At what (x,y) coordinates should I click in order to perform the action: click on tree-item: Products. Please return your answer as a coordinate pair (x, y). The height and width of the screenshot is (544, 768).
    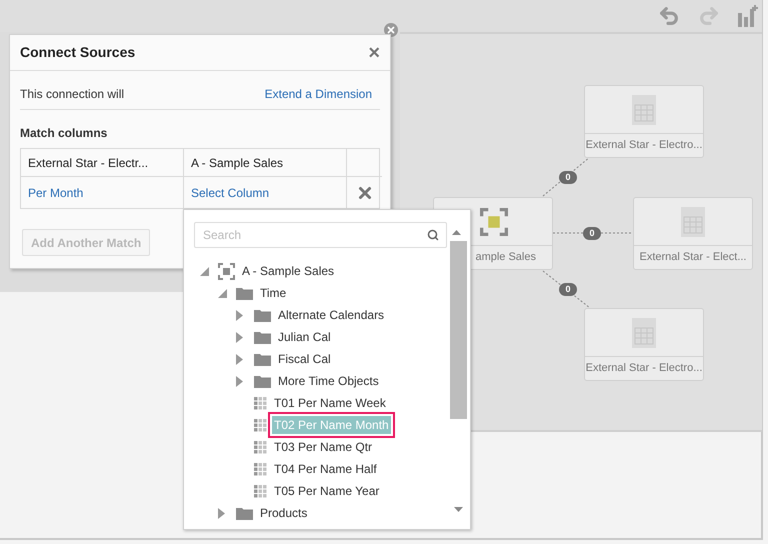
    Looking at the image, I should click on (284, 513).